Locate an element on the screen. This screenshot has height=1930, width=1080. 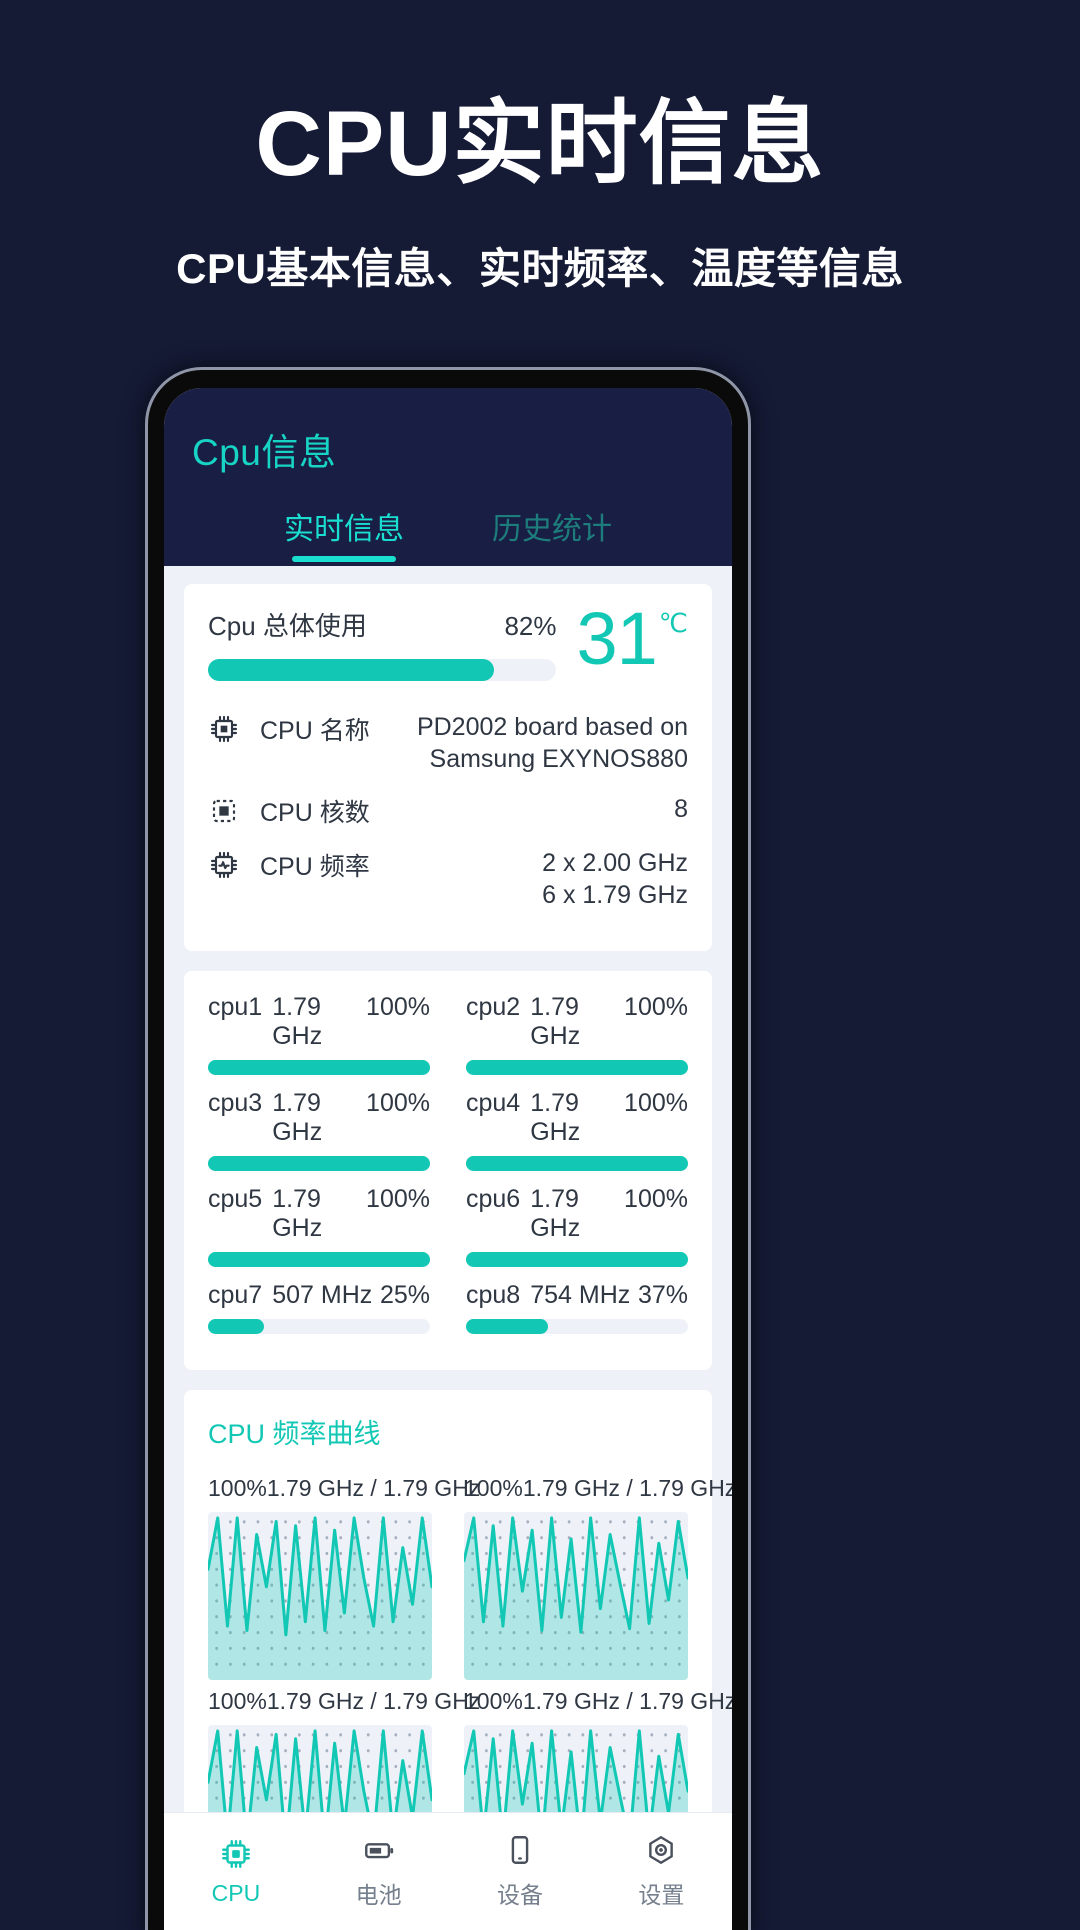
nav-label-settings: 设置 is located at coordinates (661, 1895).